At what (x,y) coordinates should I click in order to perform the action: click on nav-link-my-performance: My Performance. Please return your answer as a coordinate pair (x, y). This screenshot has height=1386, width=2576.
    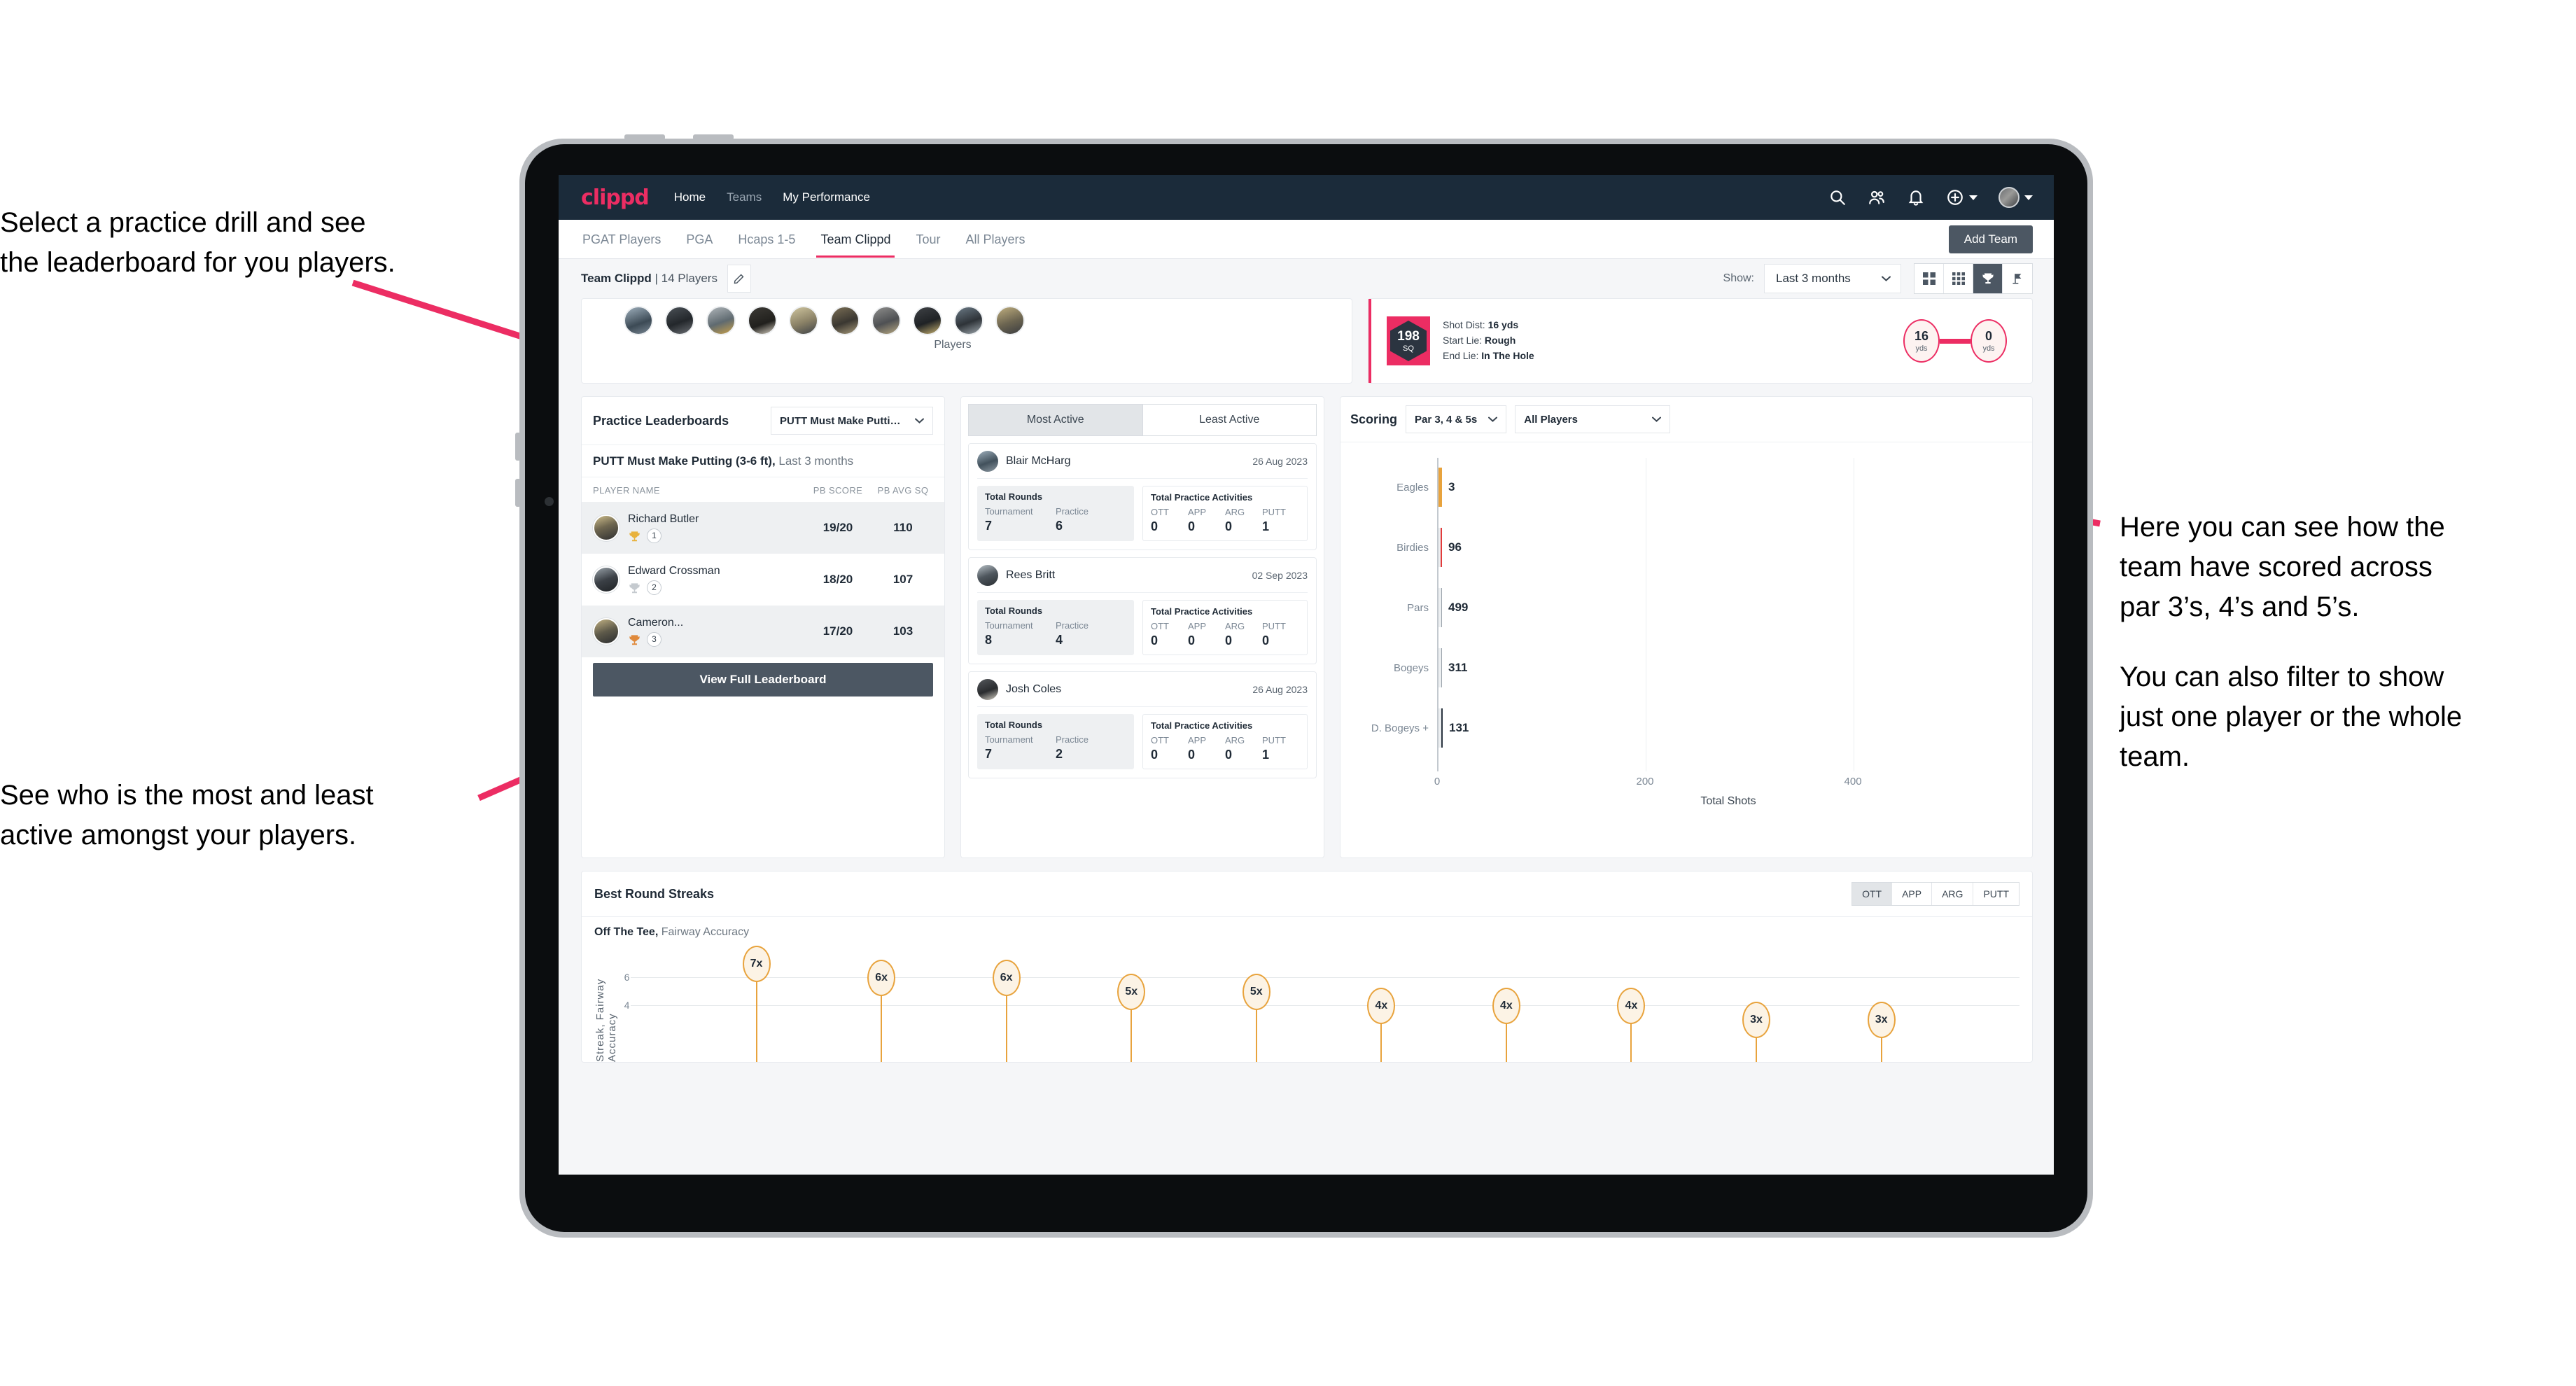
    Looking at the image, I should click on (826, 197).